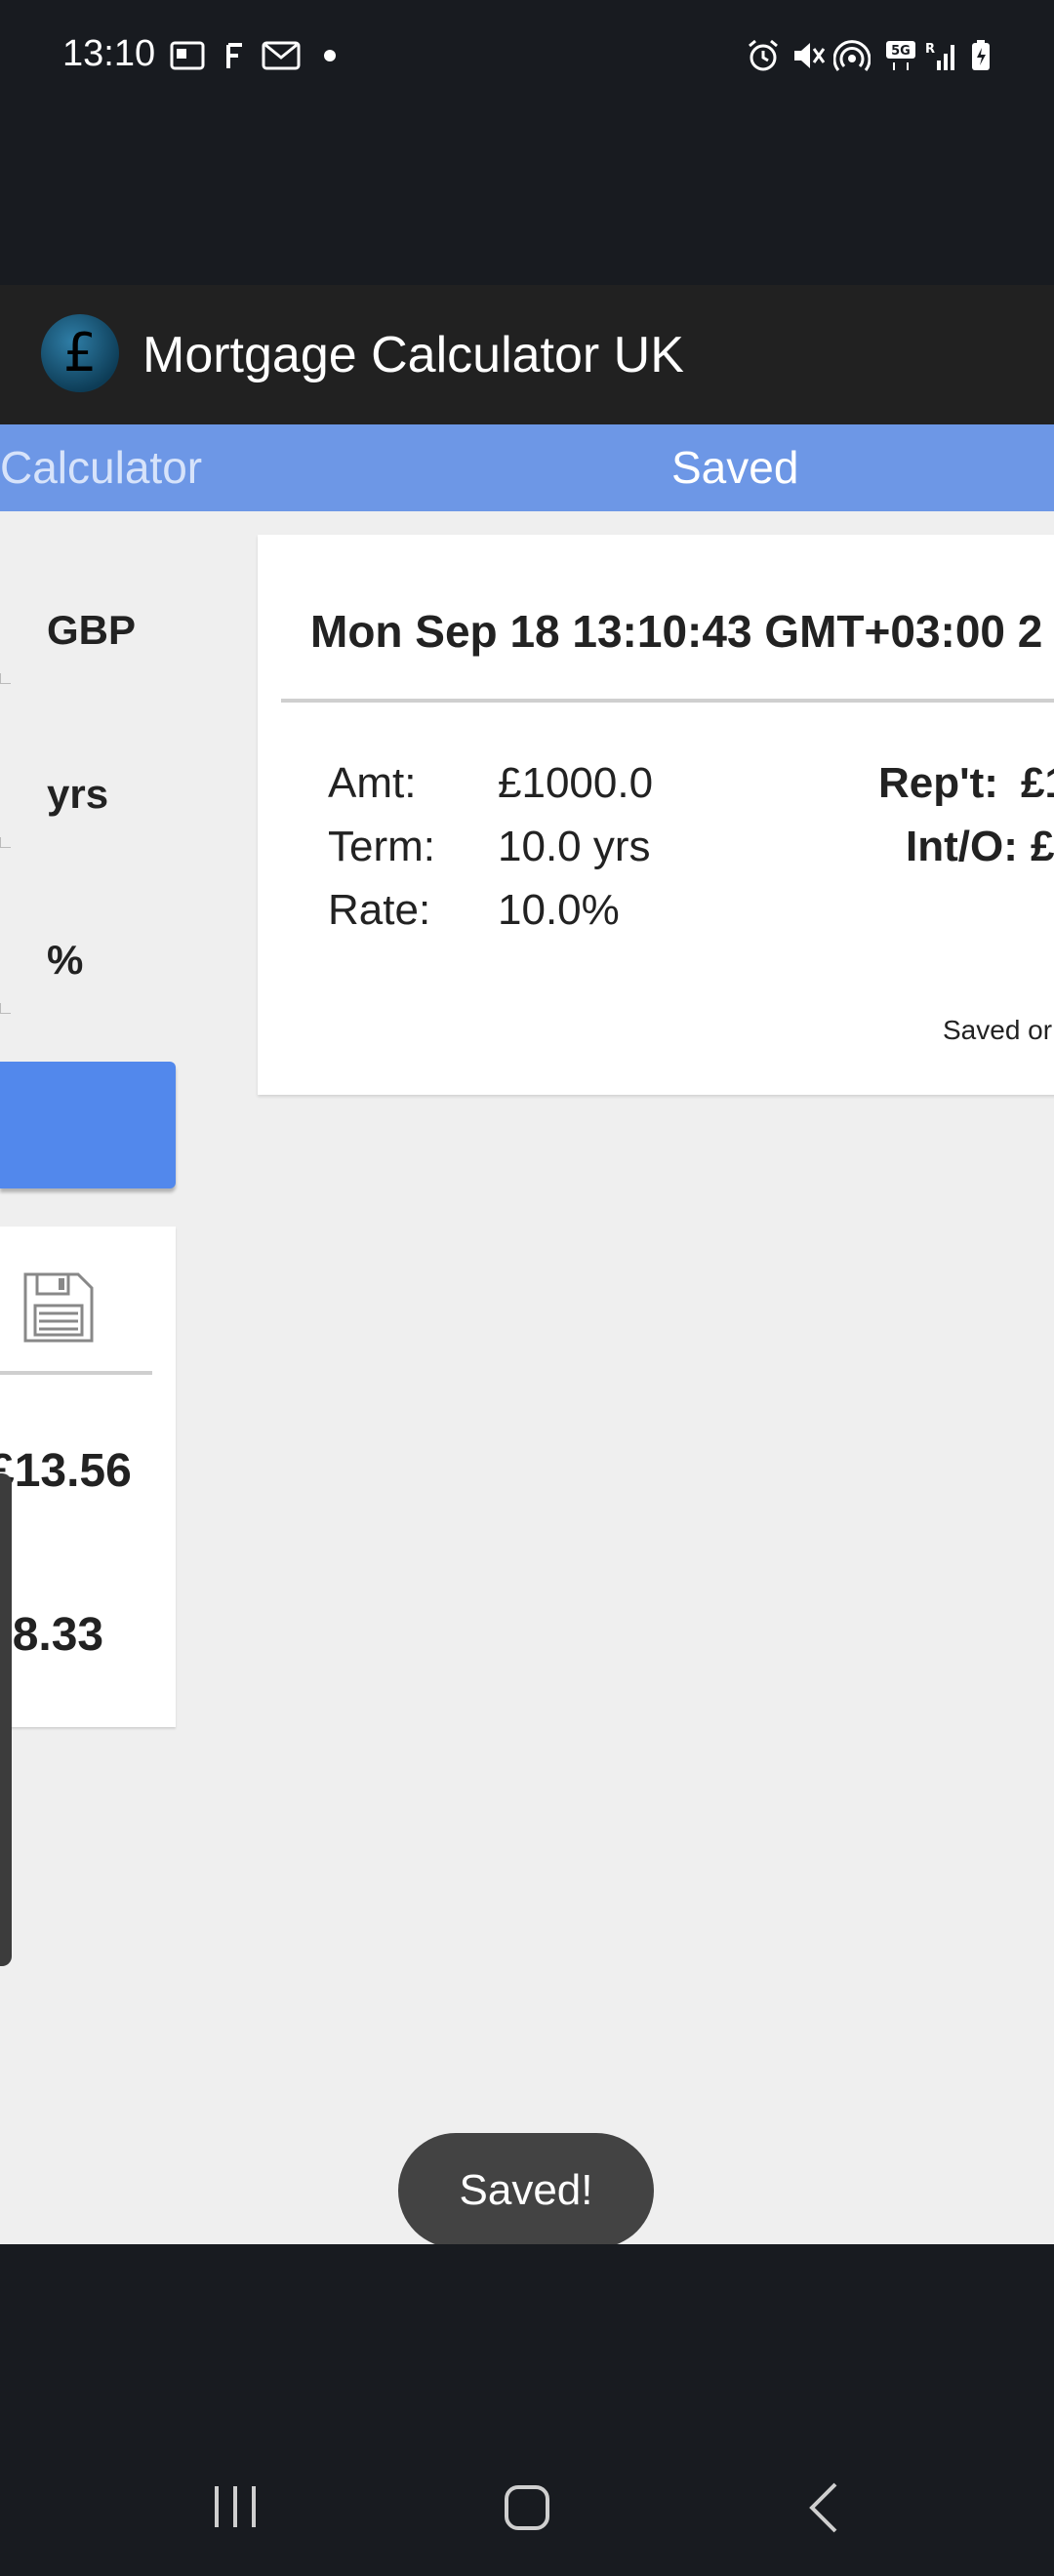  Describe the element at coordinates (527, 142) in the screenshot. I see `status-bar: 13:10 5G R` at that location.